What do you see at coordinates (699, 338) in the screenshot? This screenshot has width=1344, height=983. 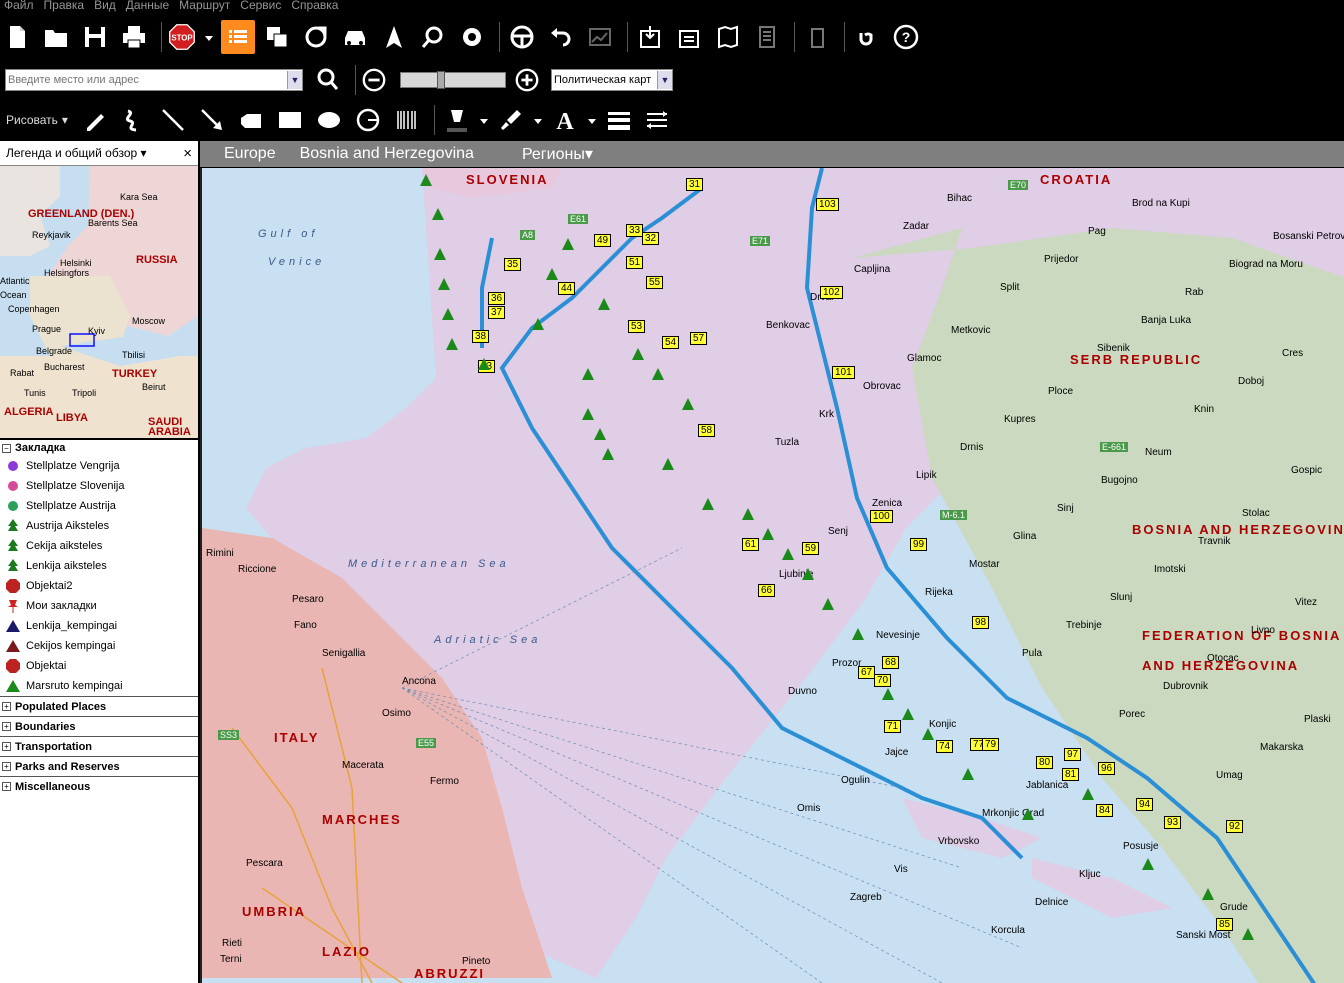 I see `route-waypoint-label: 57` at bounding box center [699, 338].